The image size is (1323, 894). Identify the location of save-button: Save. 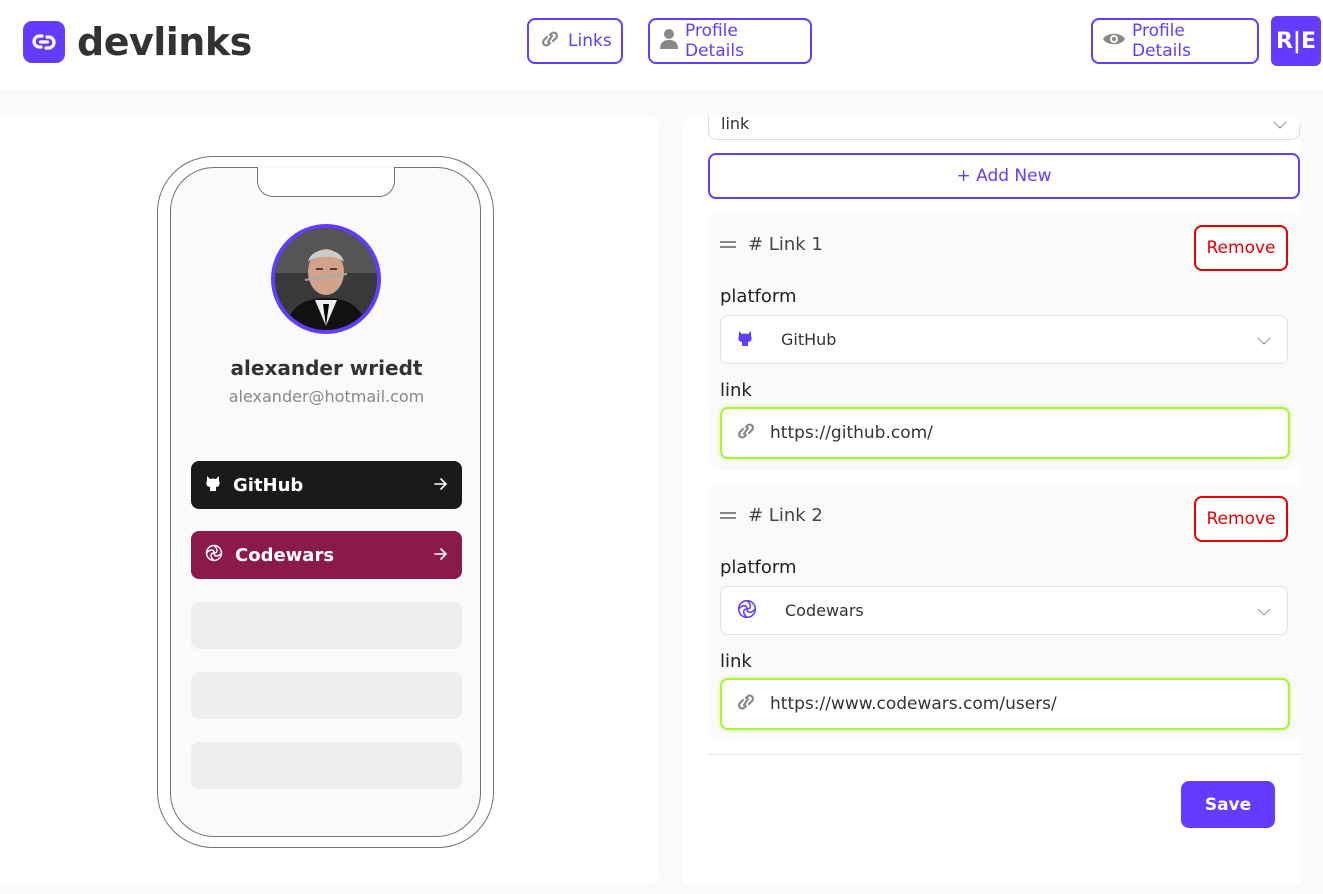
(1228, 804).